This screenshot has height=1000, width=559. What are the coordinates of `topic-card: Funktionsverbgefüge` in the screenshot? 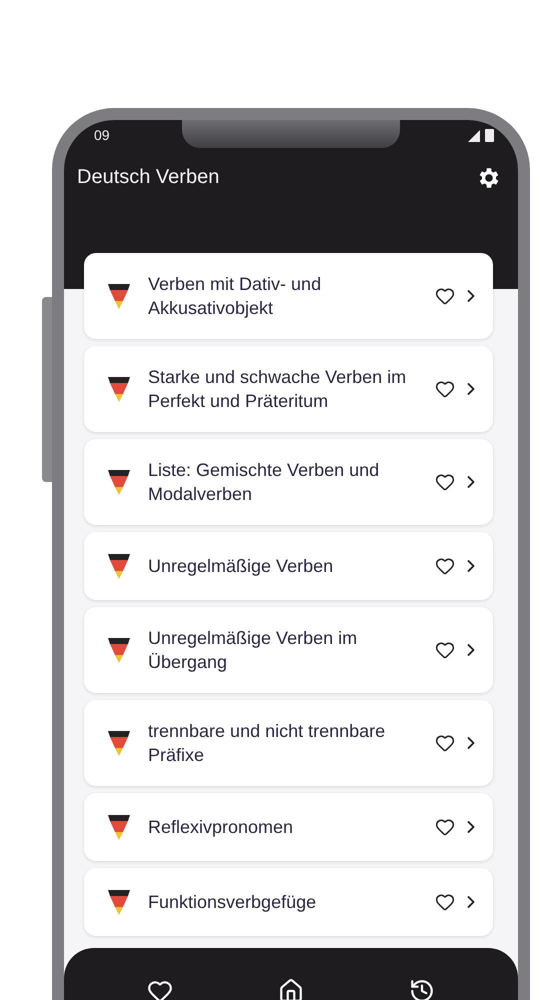 It's located at (288, 902).